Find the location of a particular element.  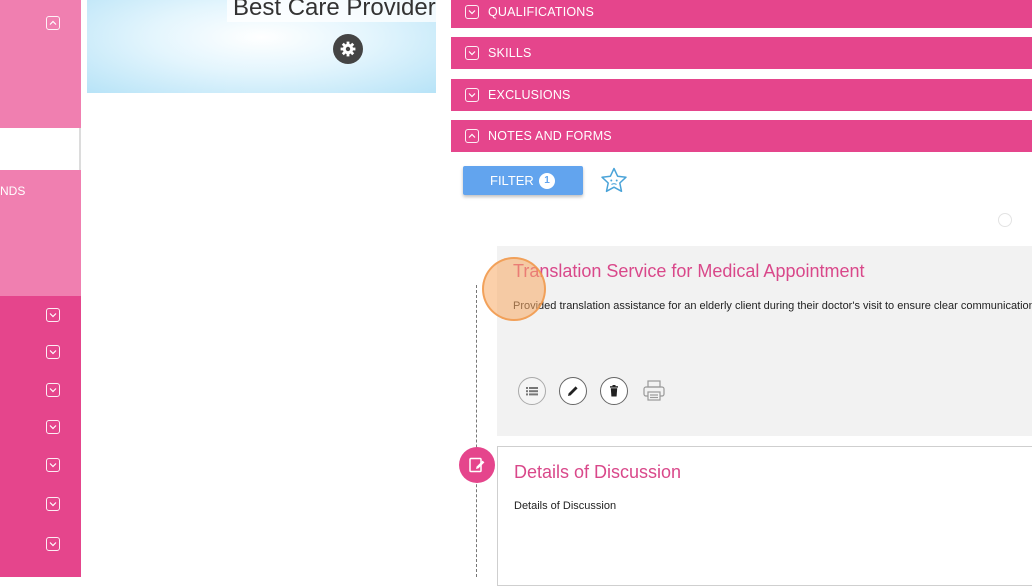

list-icon is located at coordinates (532, 391).